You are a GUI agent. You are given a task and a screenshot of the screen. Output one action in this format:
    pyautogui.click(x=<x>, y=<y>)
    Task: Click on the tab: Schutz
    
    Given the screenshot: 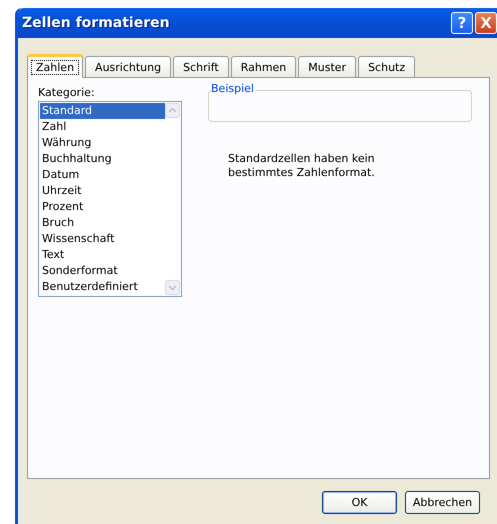 What is the action you would take?
    pyautogui.click(x=387, y=66)
    